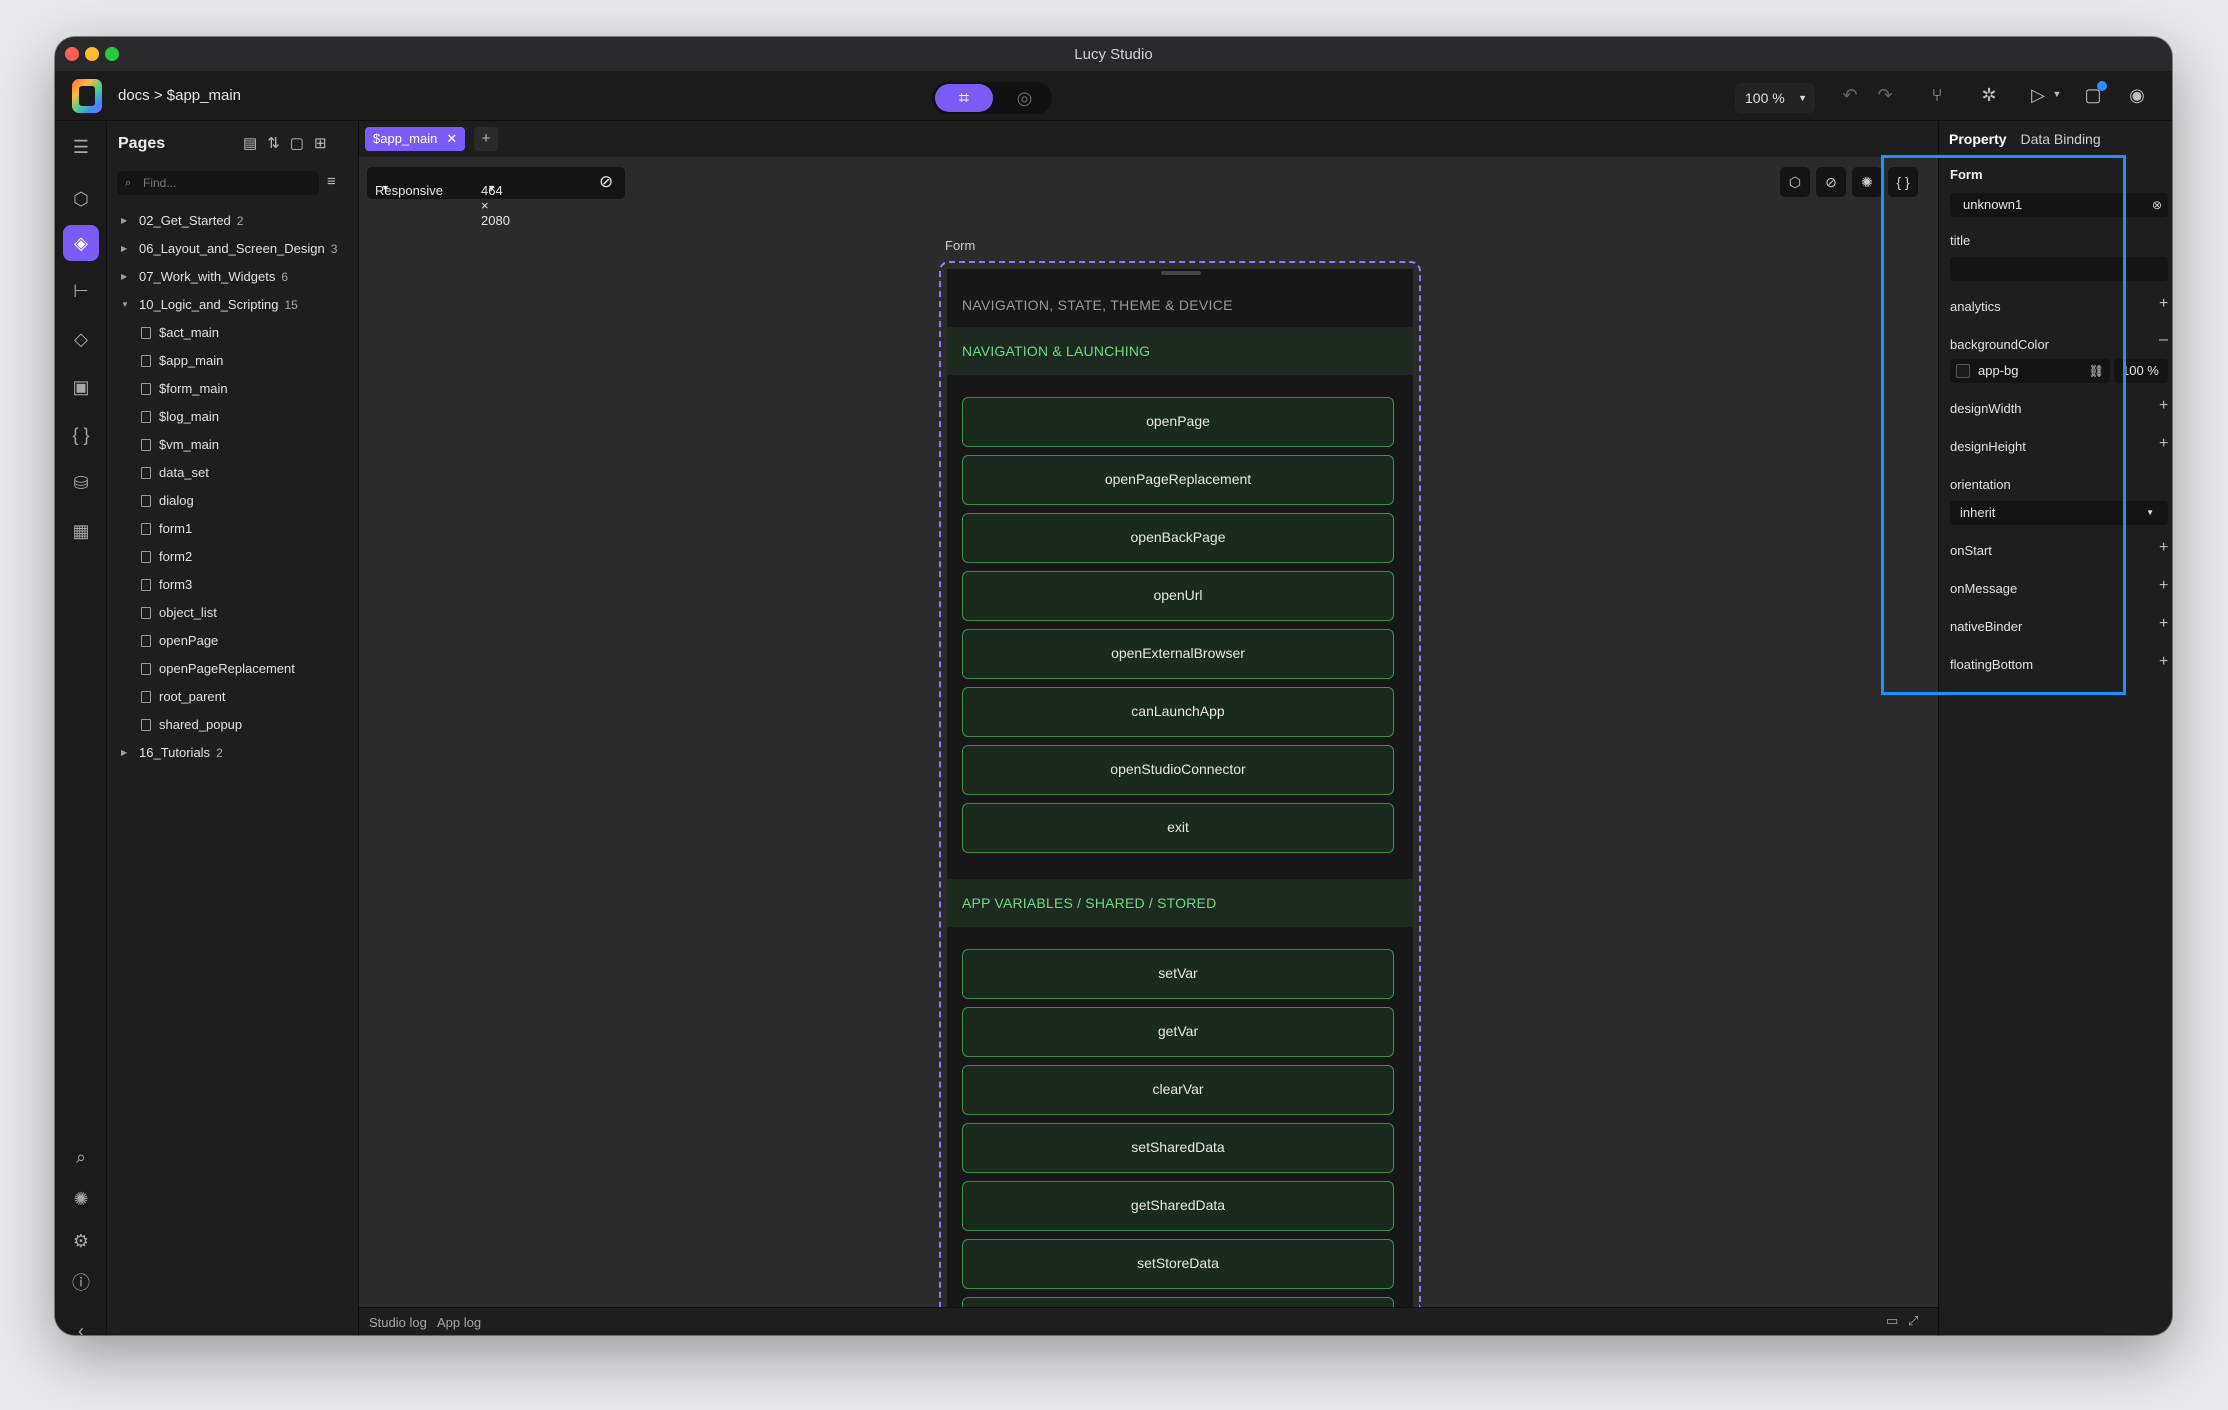  I want to click on new-page-icon: ▤, so click(255, 143).